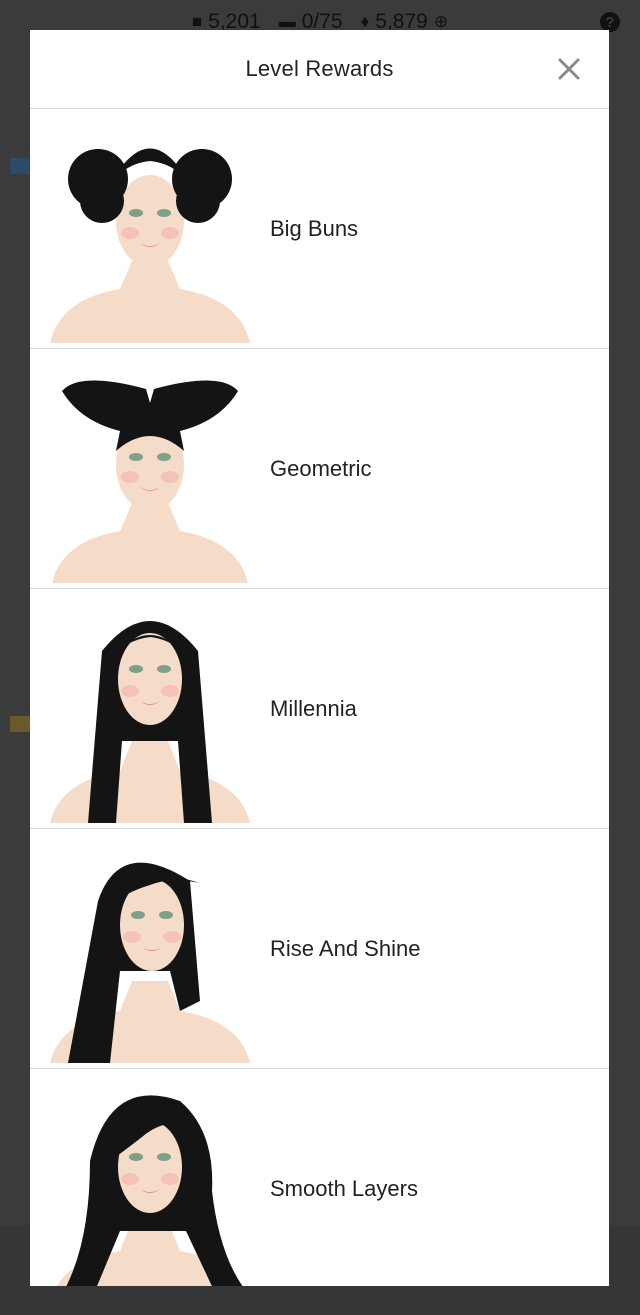 The height and width of the screenshot is (1315, 640). Describe the element at coordinates (610, 22) in the screenshot. I see `help-icon: ?` at that location.